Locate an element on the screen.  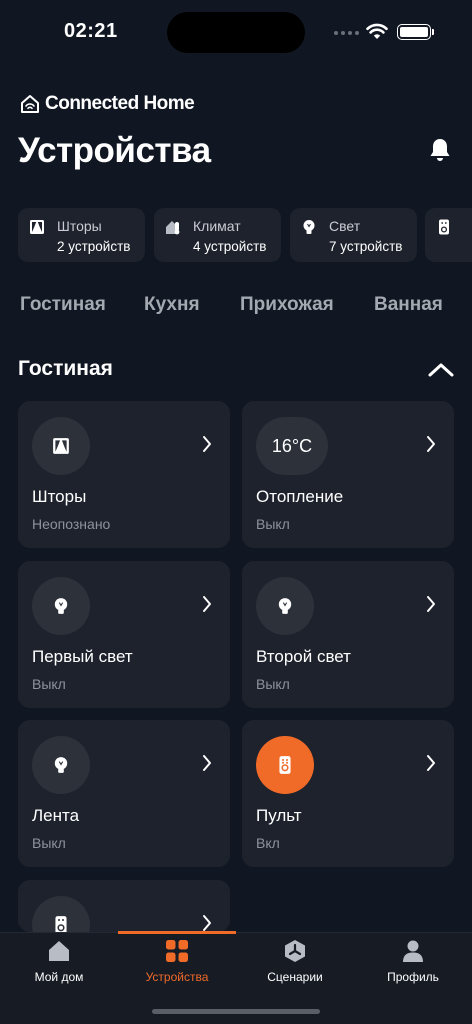
category-chip-remote is located at coordinates (448, 235).